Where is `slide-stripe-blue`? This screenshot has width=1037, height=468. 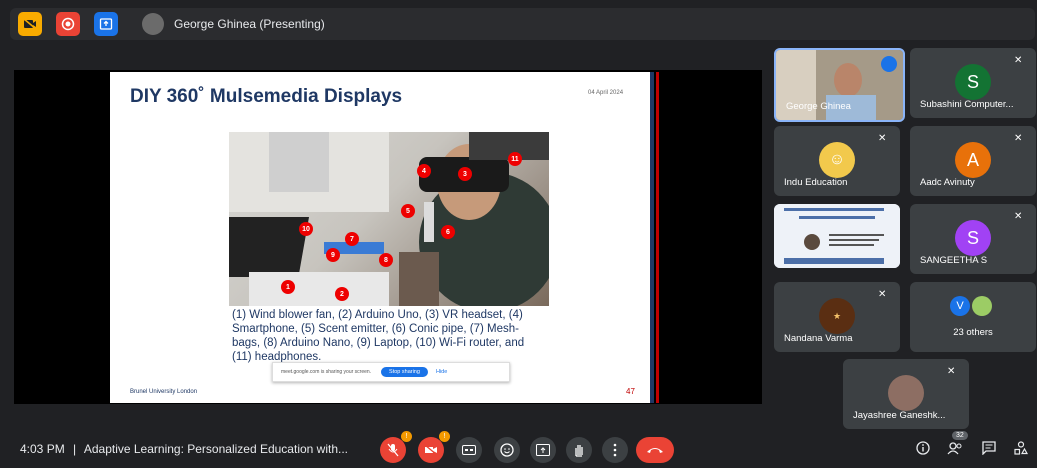 slide-stripe-blue is located at coordinates (652, 237).